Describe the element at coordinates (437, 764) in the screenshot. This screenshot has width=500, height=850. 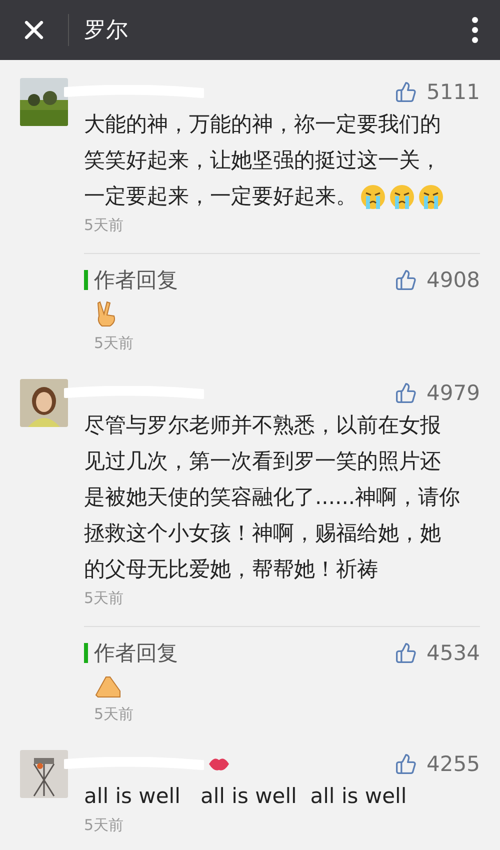
I see `like-button: 4255` at that location.